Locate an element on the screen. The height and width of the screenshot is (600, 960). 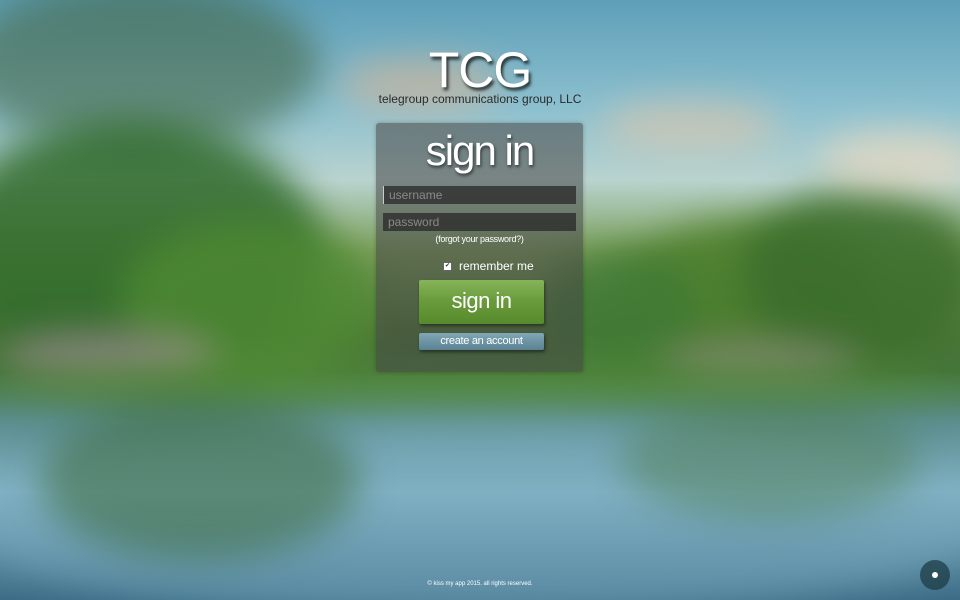
footer-copyright: © kiss my app 2015. all rights reserved. is located at coordinates (480, 584).